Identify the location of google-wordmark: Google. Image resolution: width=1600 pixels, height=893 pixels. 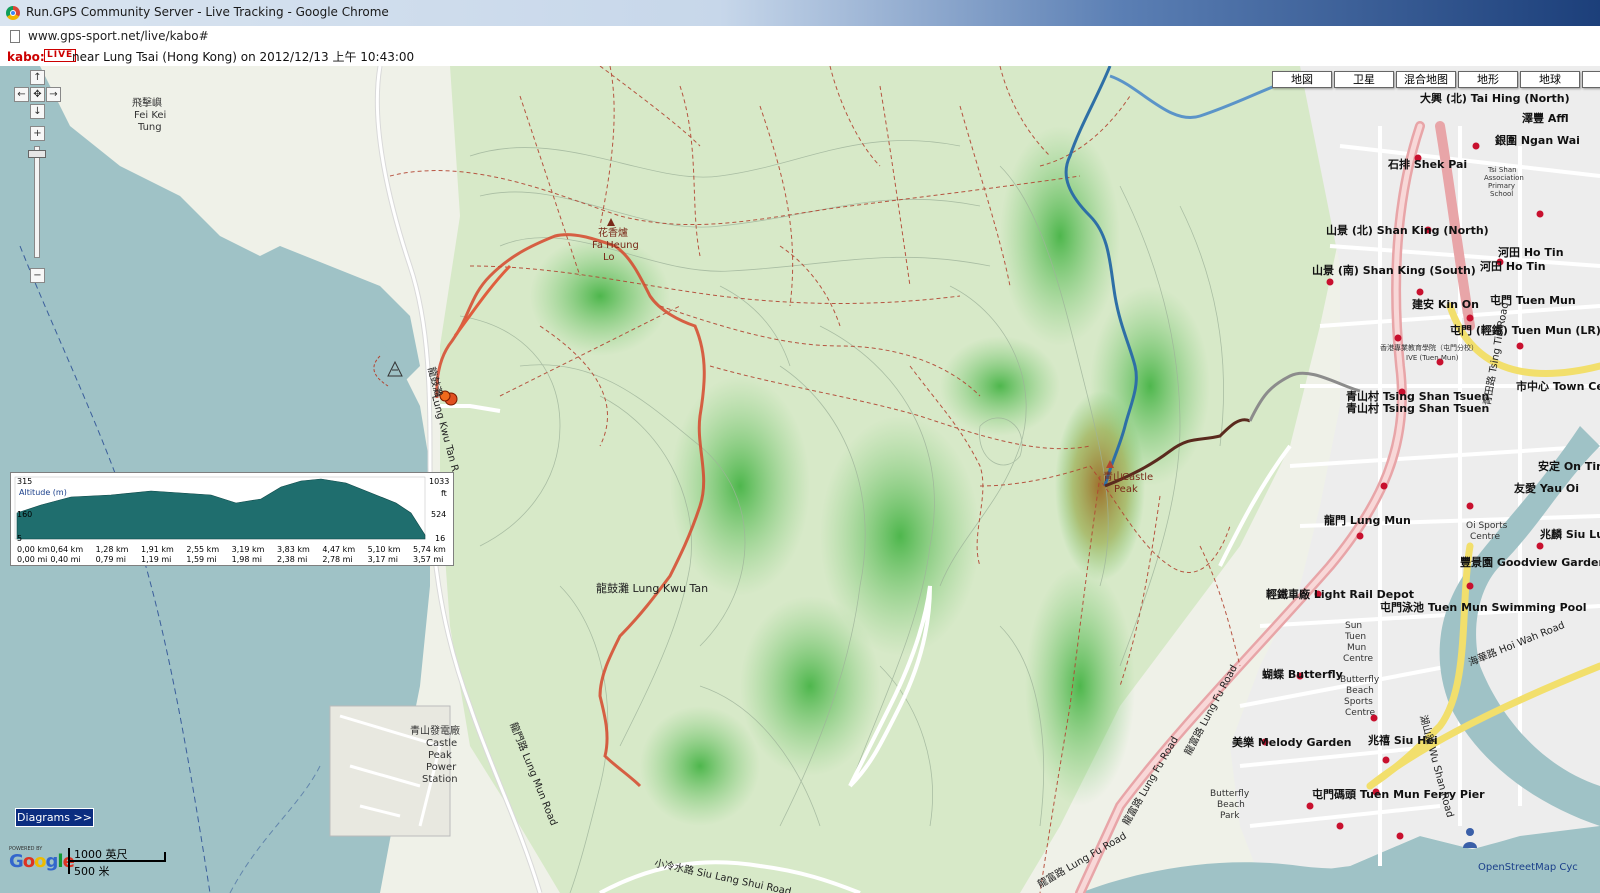
(42, 861).